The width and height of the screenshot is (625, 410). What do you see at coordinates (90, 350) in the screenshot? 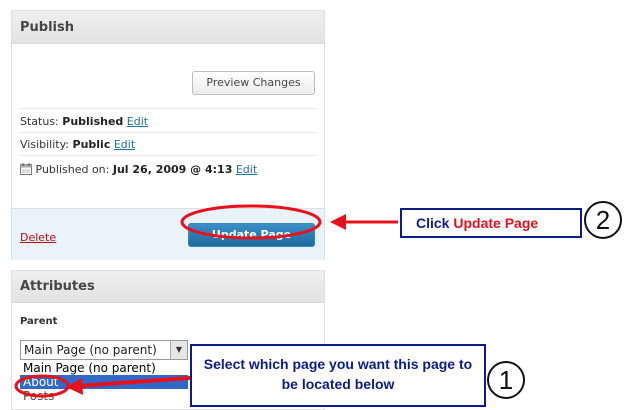
I see `parent-select-value: Main Page (no parent)` at bounding box center [90, 350].